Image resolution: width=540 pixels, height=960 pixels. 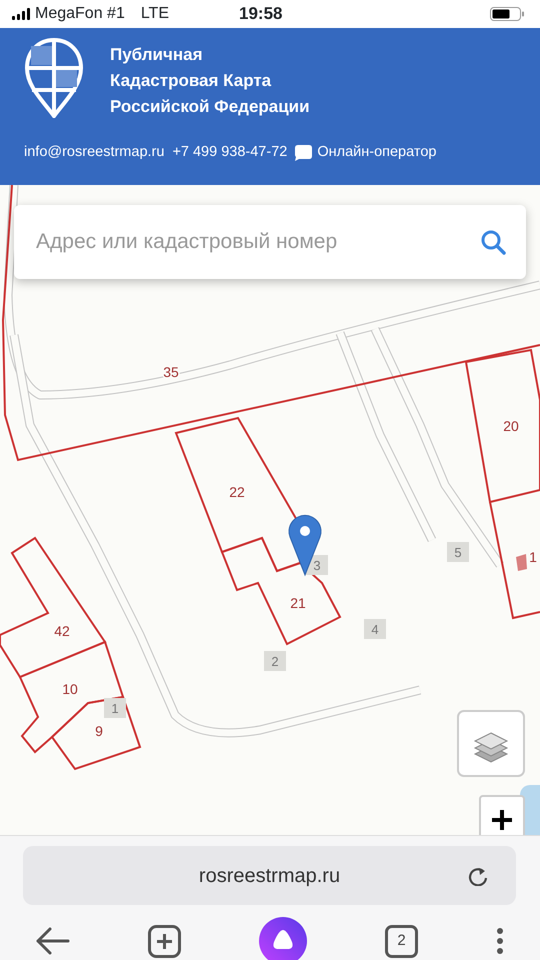 I want to click on new-tab-icon, so click(x=164, y=941).